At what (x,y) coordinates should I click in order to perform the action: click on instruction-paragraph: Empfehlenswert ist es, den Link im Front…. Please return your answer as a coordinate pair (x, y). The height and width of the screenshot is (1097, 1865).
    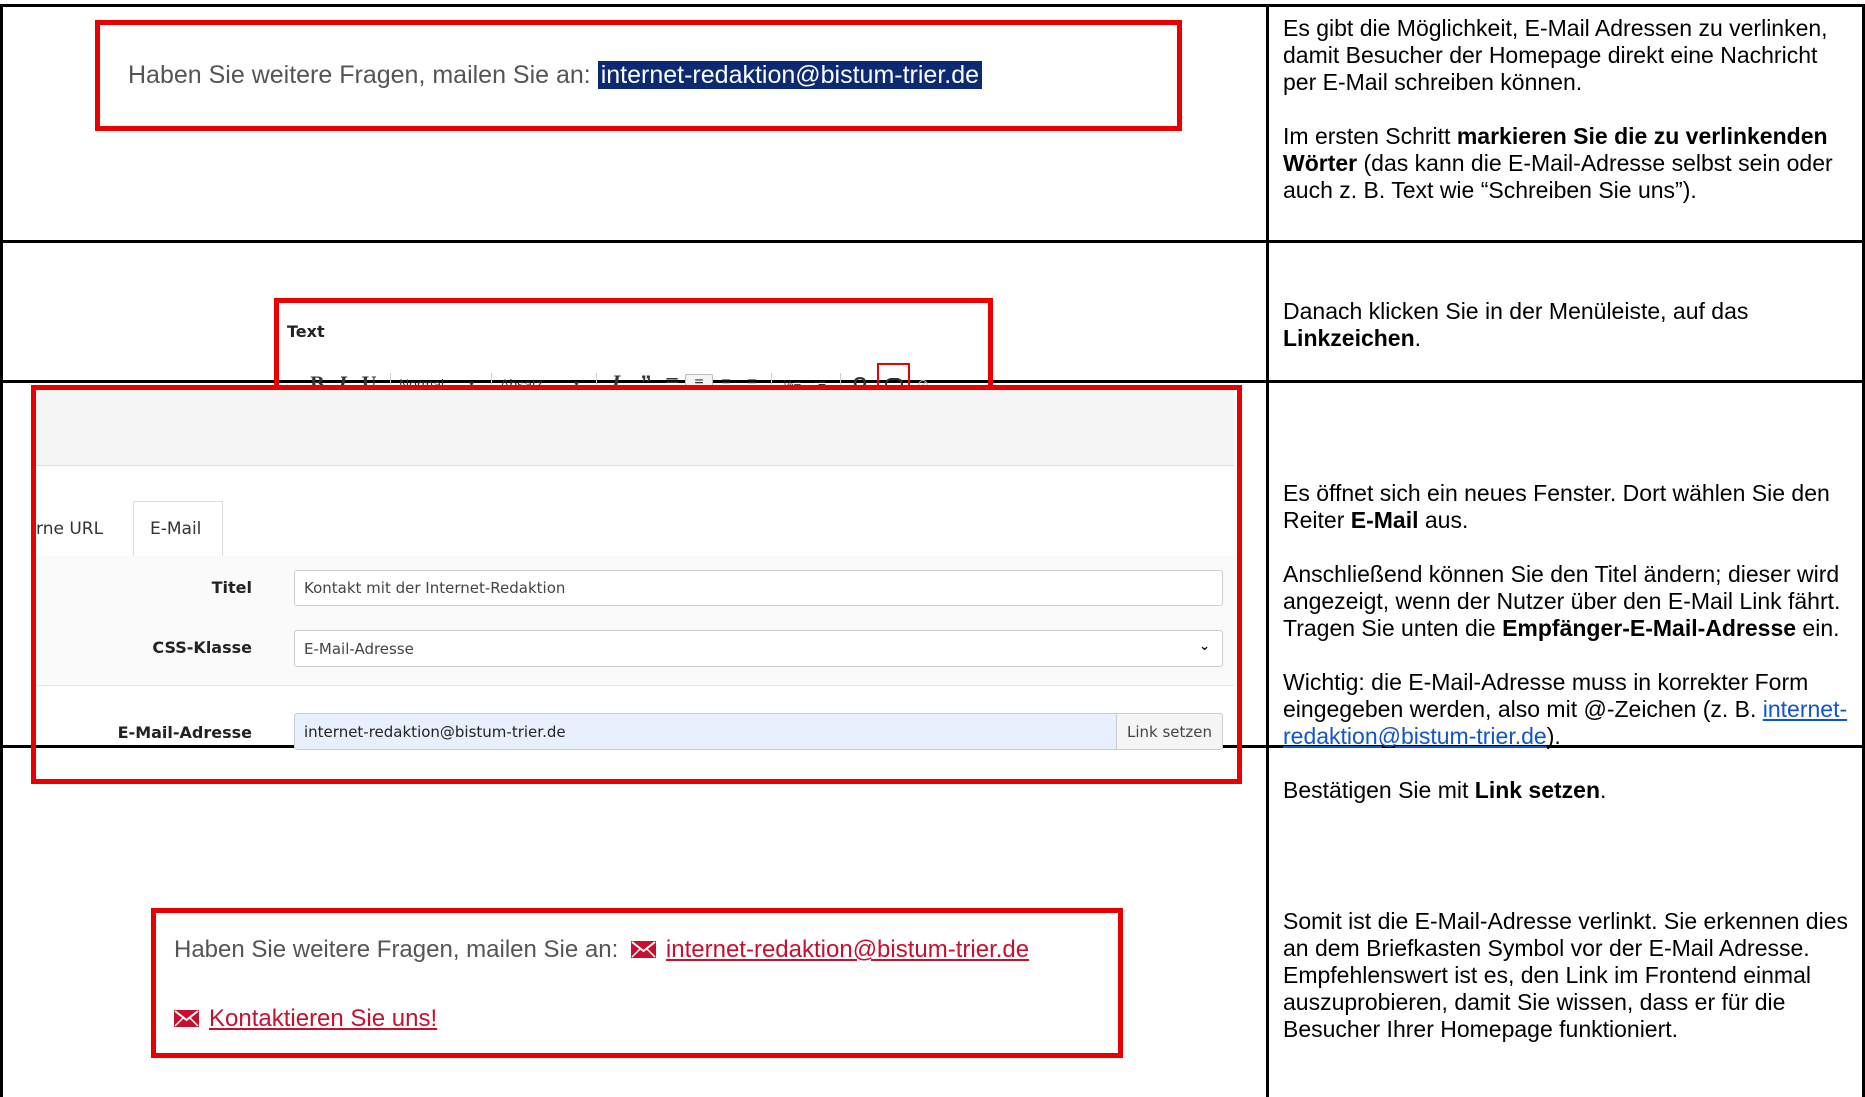
    Looking at the image, I should click on (1568, 1002).